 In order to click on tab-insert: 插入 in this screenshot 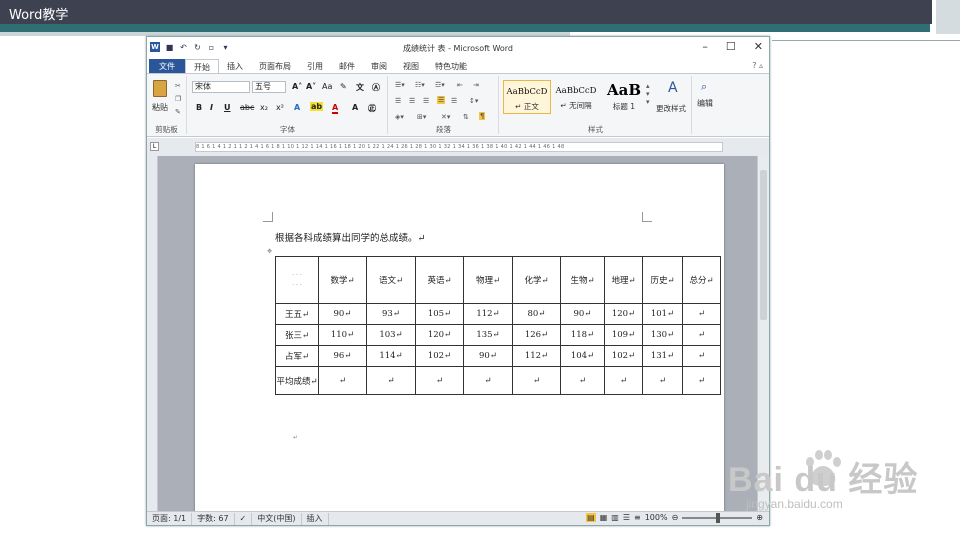, I will do `click(235, 66)`.